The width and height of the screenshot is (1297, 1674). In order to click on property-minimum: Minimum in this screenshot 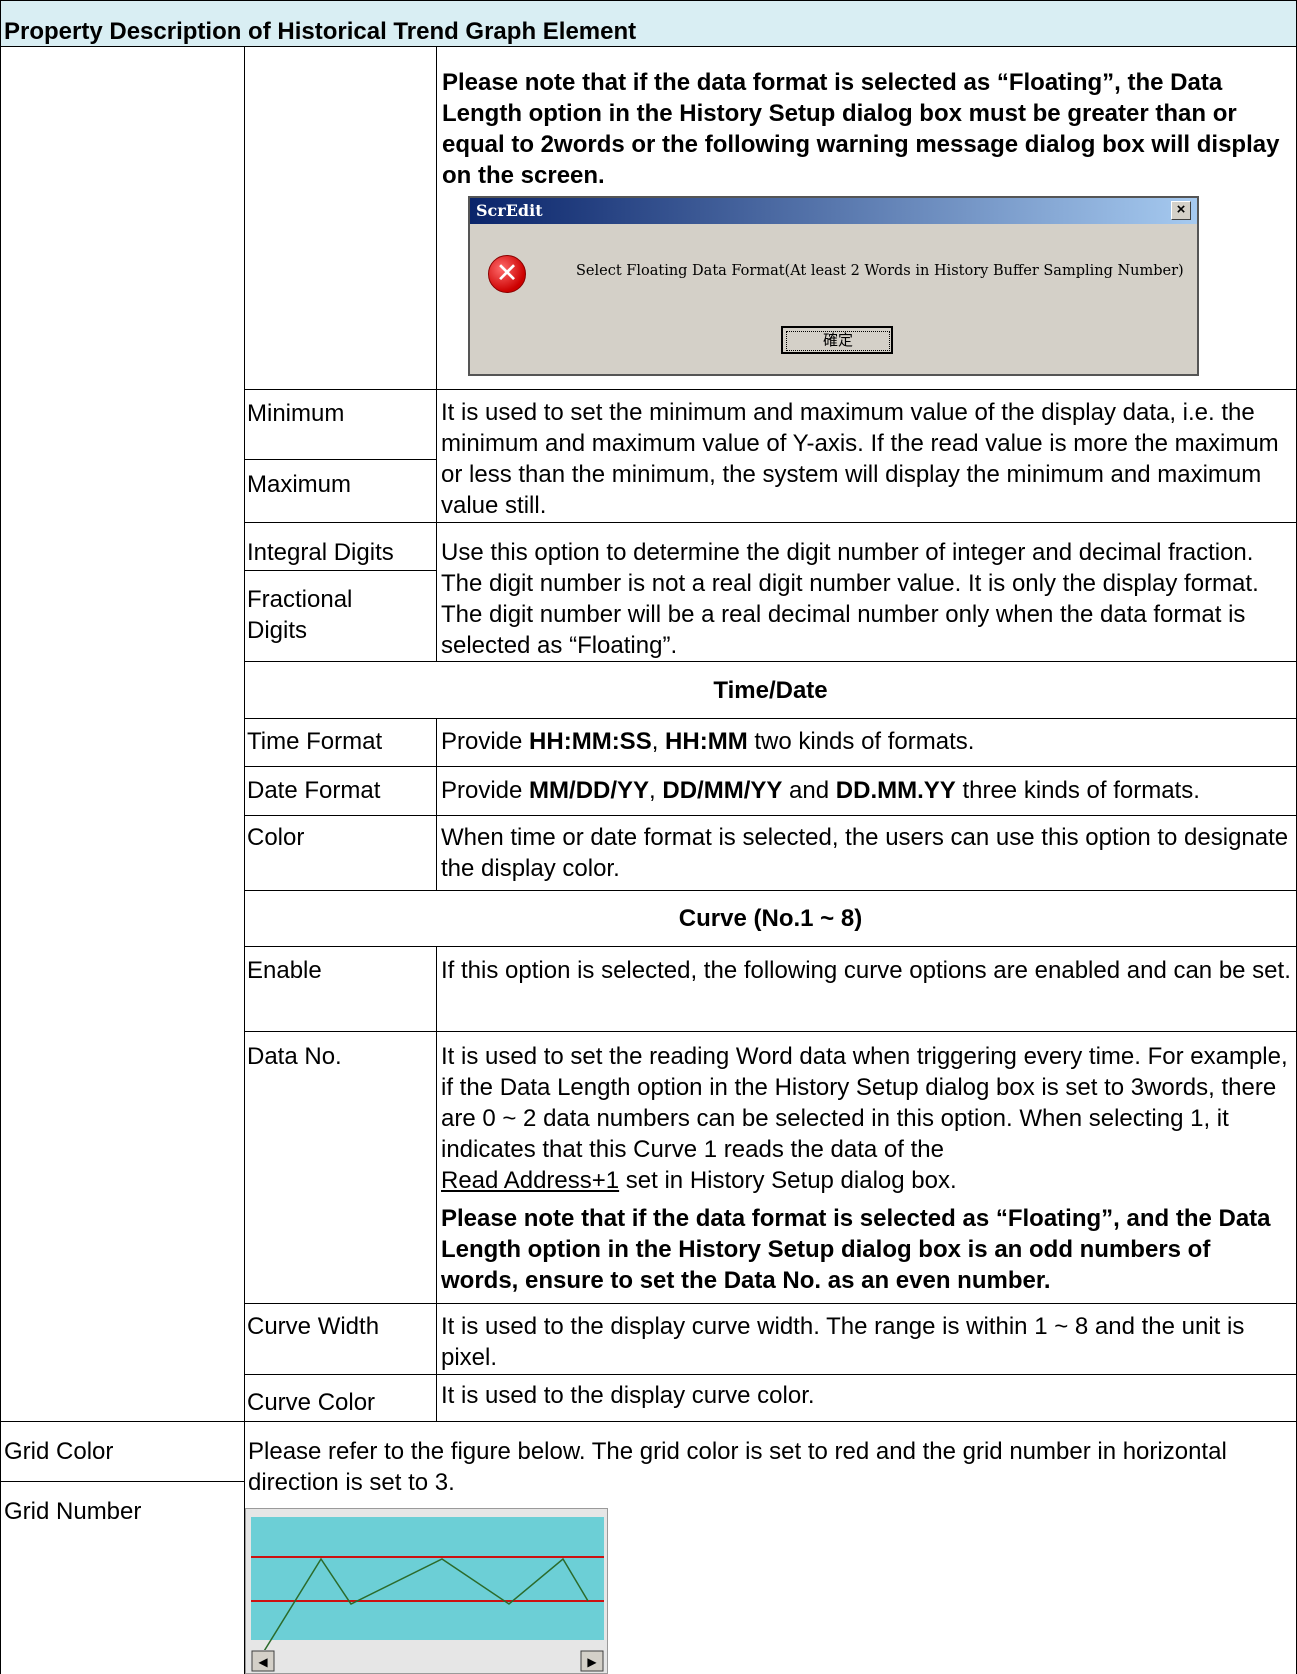, I will do `click(296, 413)`.